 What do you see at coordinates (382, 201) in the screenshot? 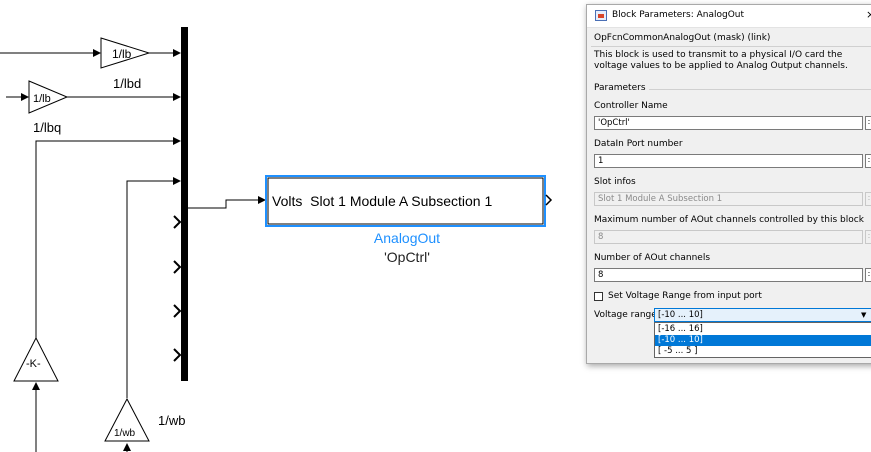
I see `analogout-block-text: Volts Slot 1 Module A Subsection 1` at bounding box center [382, 201].